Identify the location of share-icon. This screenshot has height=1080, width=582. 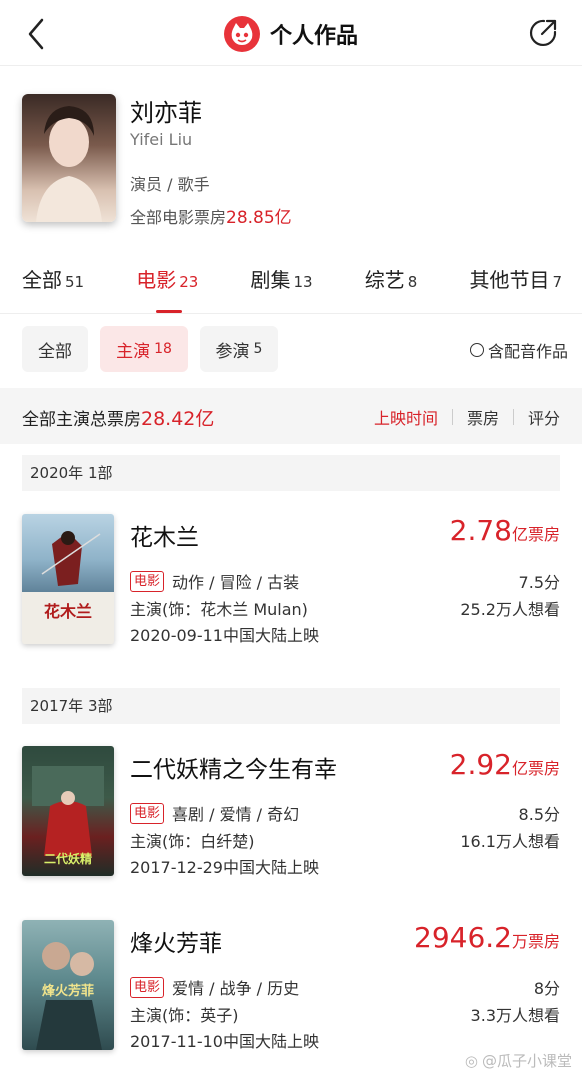
(543, 33).